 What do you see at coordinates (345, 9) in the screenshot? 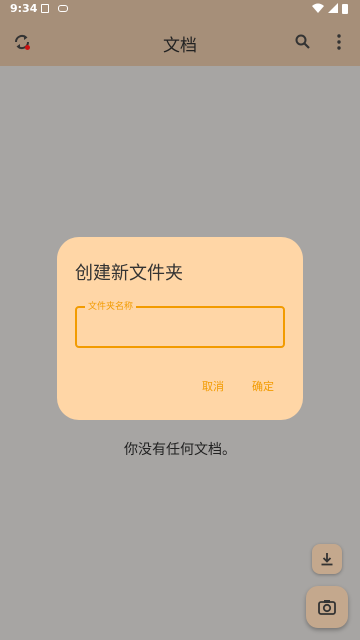
I see `battery-icon` at bounding box center [345, 9].